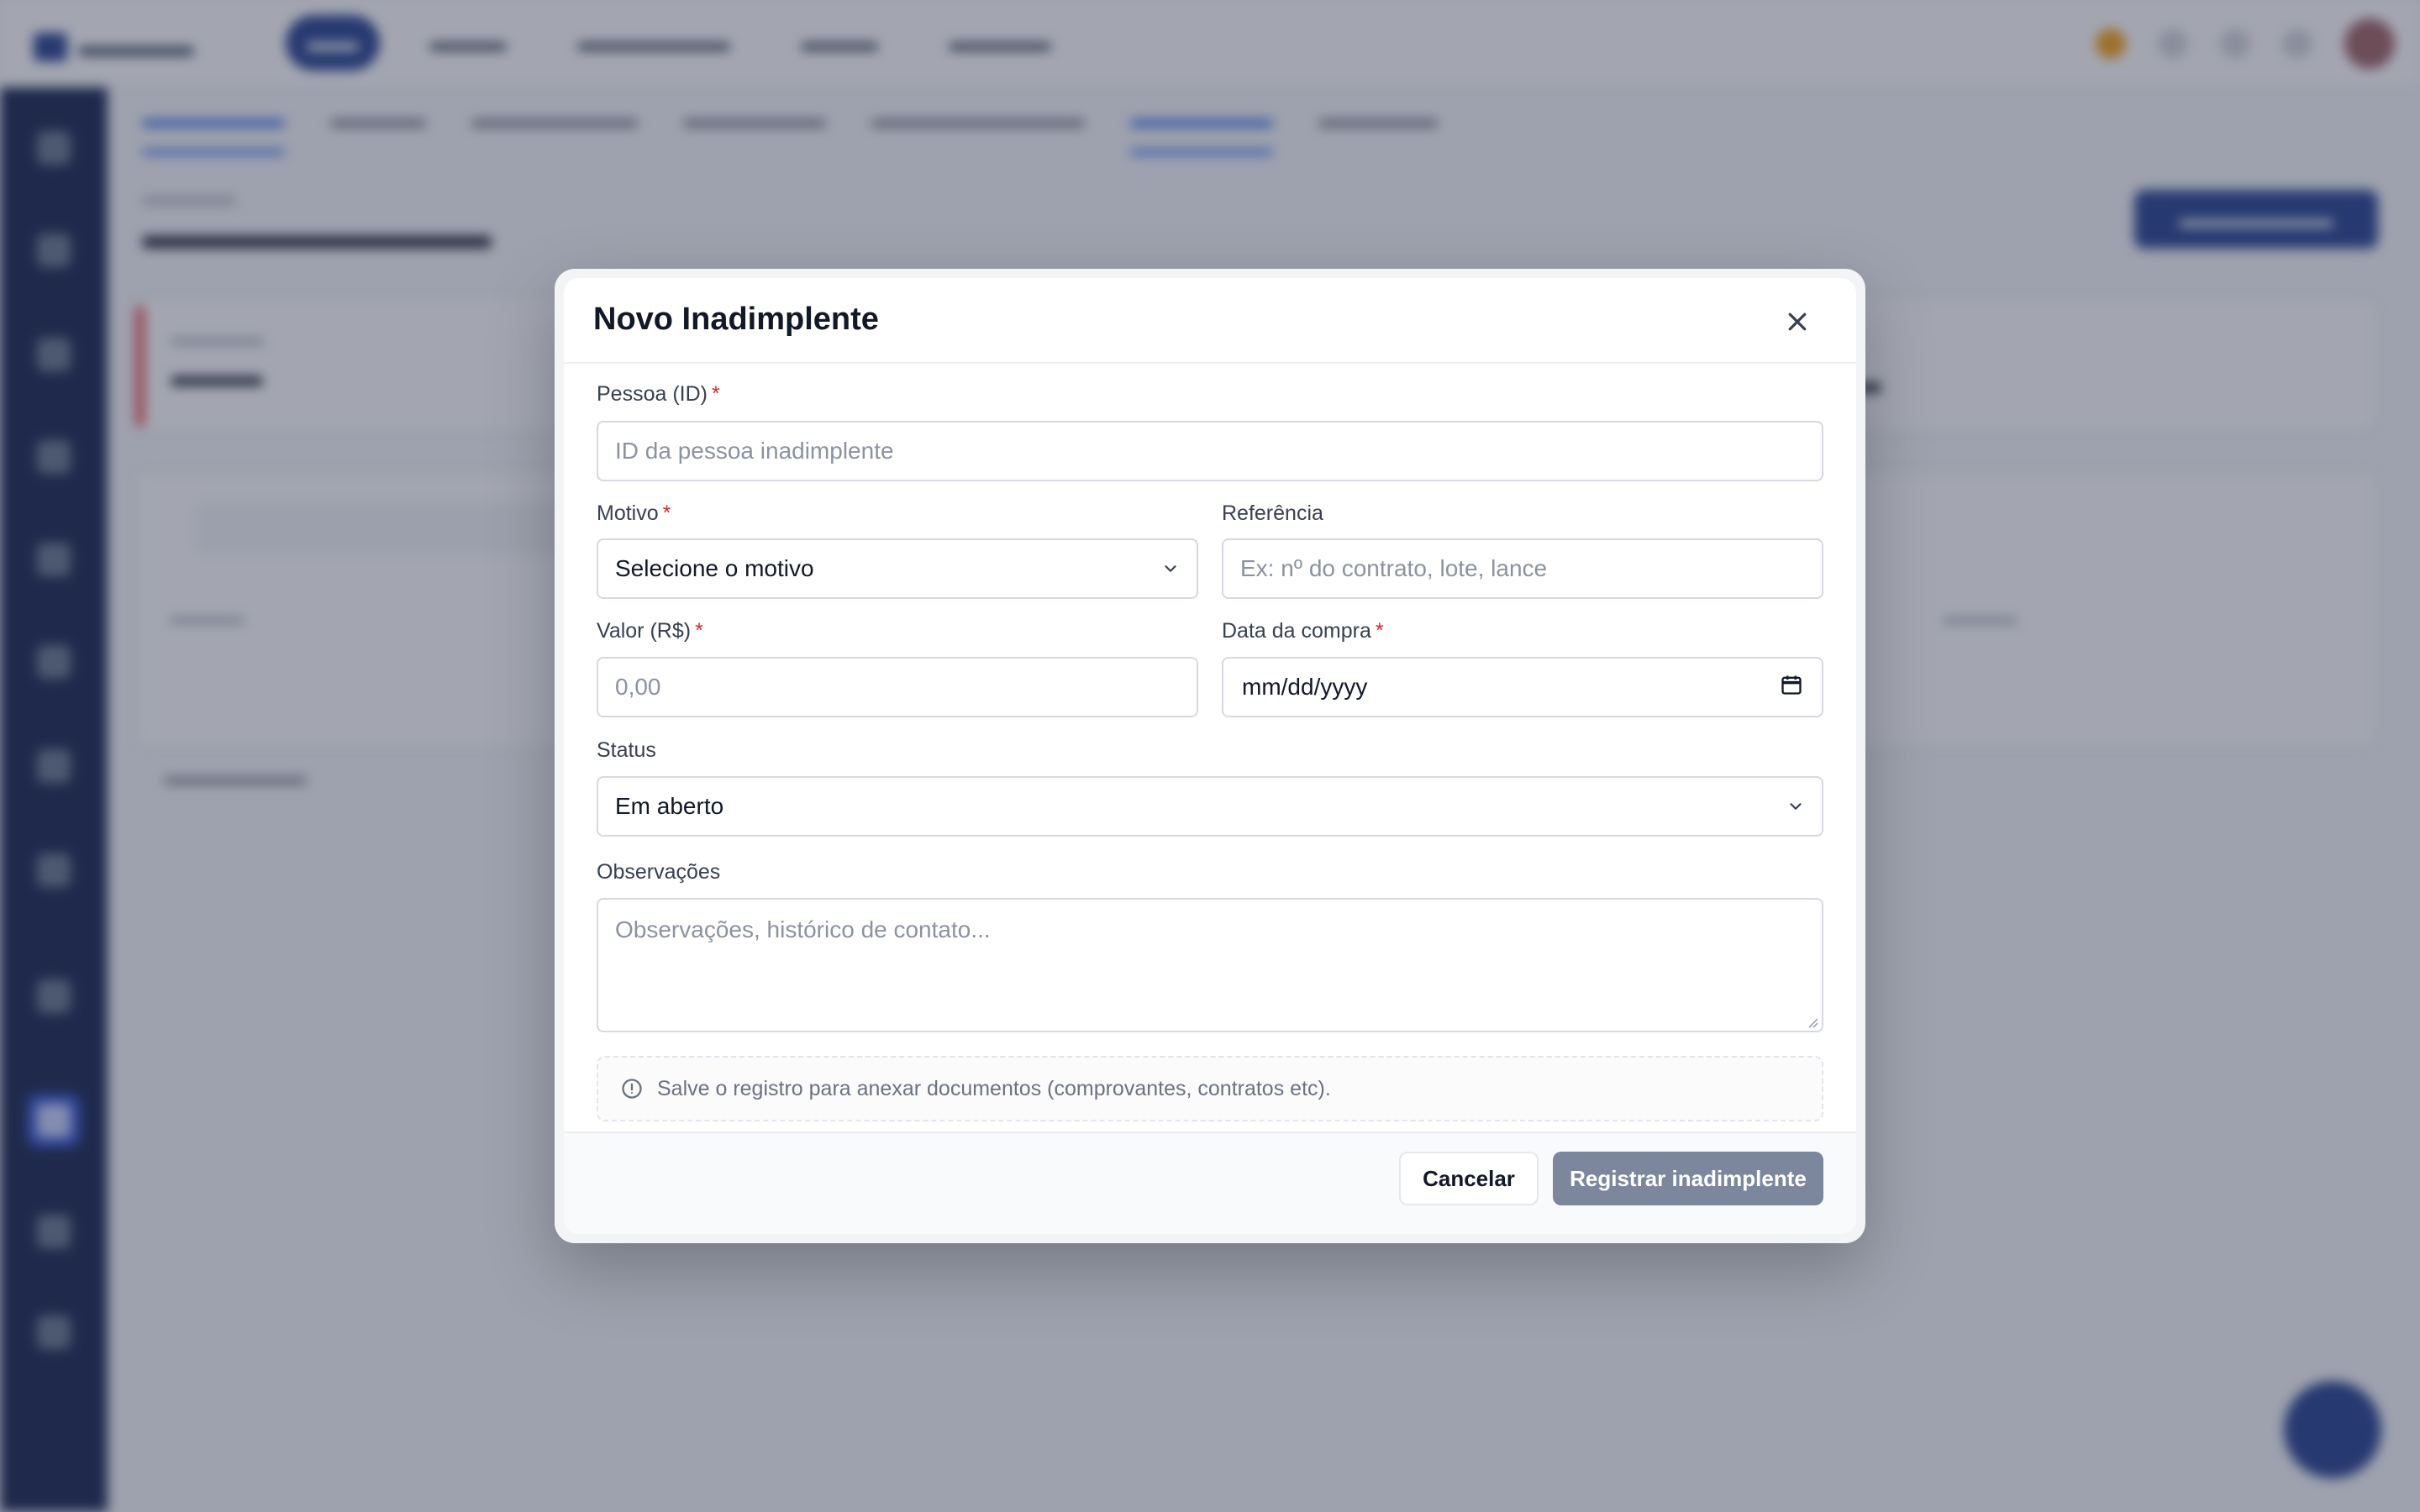 Image resolution: width=2420 pixels, height=1512 pixels. I want to click on close-button, so click(1798, 321).